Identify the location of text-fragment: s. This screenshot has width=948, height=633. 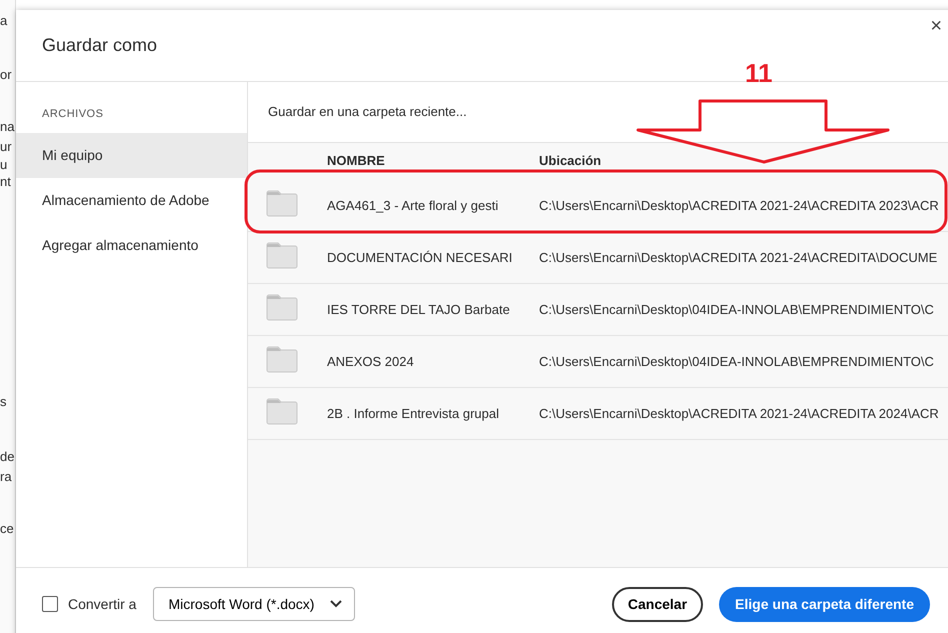
(3, 401).